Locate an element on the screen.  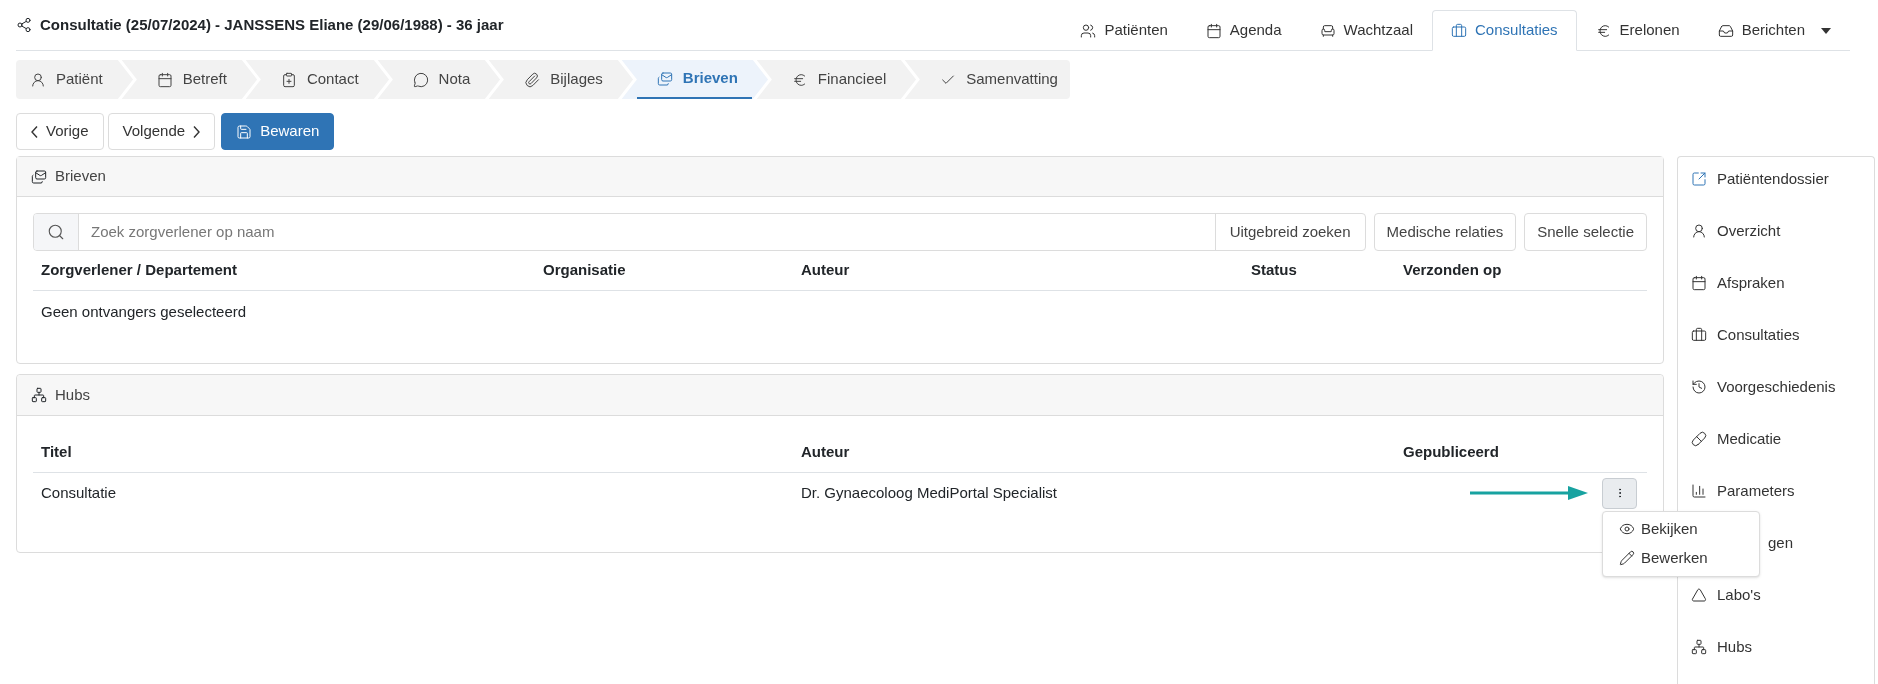
nav-tab: Patiënten is located at coordinates (1124, 30).